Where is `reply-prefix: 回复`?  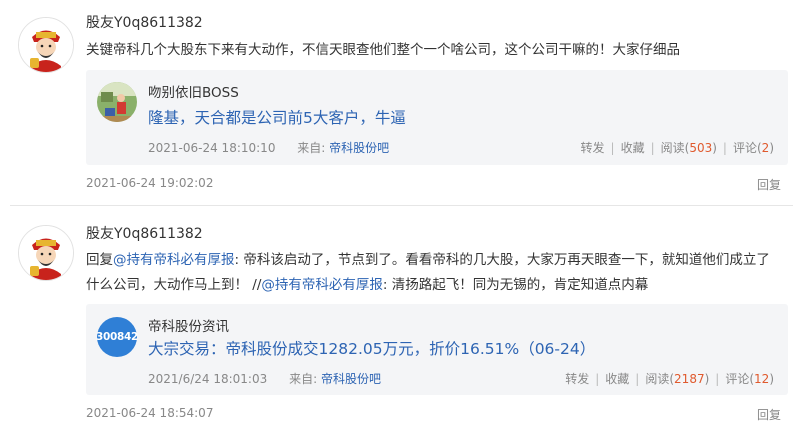 reply-prefix: 回复 is located at coordinates (99, 260).